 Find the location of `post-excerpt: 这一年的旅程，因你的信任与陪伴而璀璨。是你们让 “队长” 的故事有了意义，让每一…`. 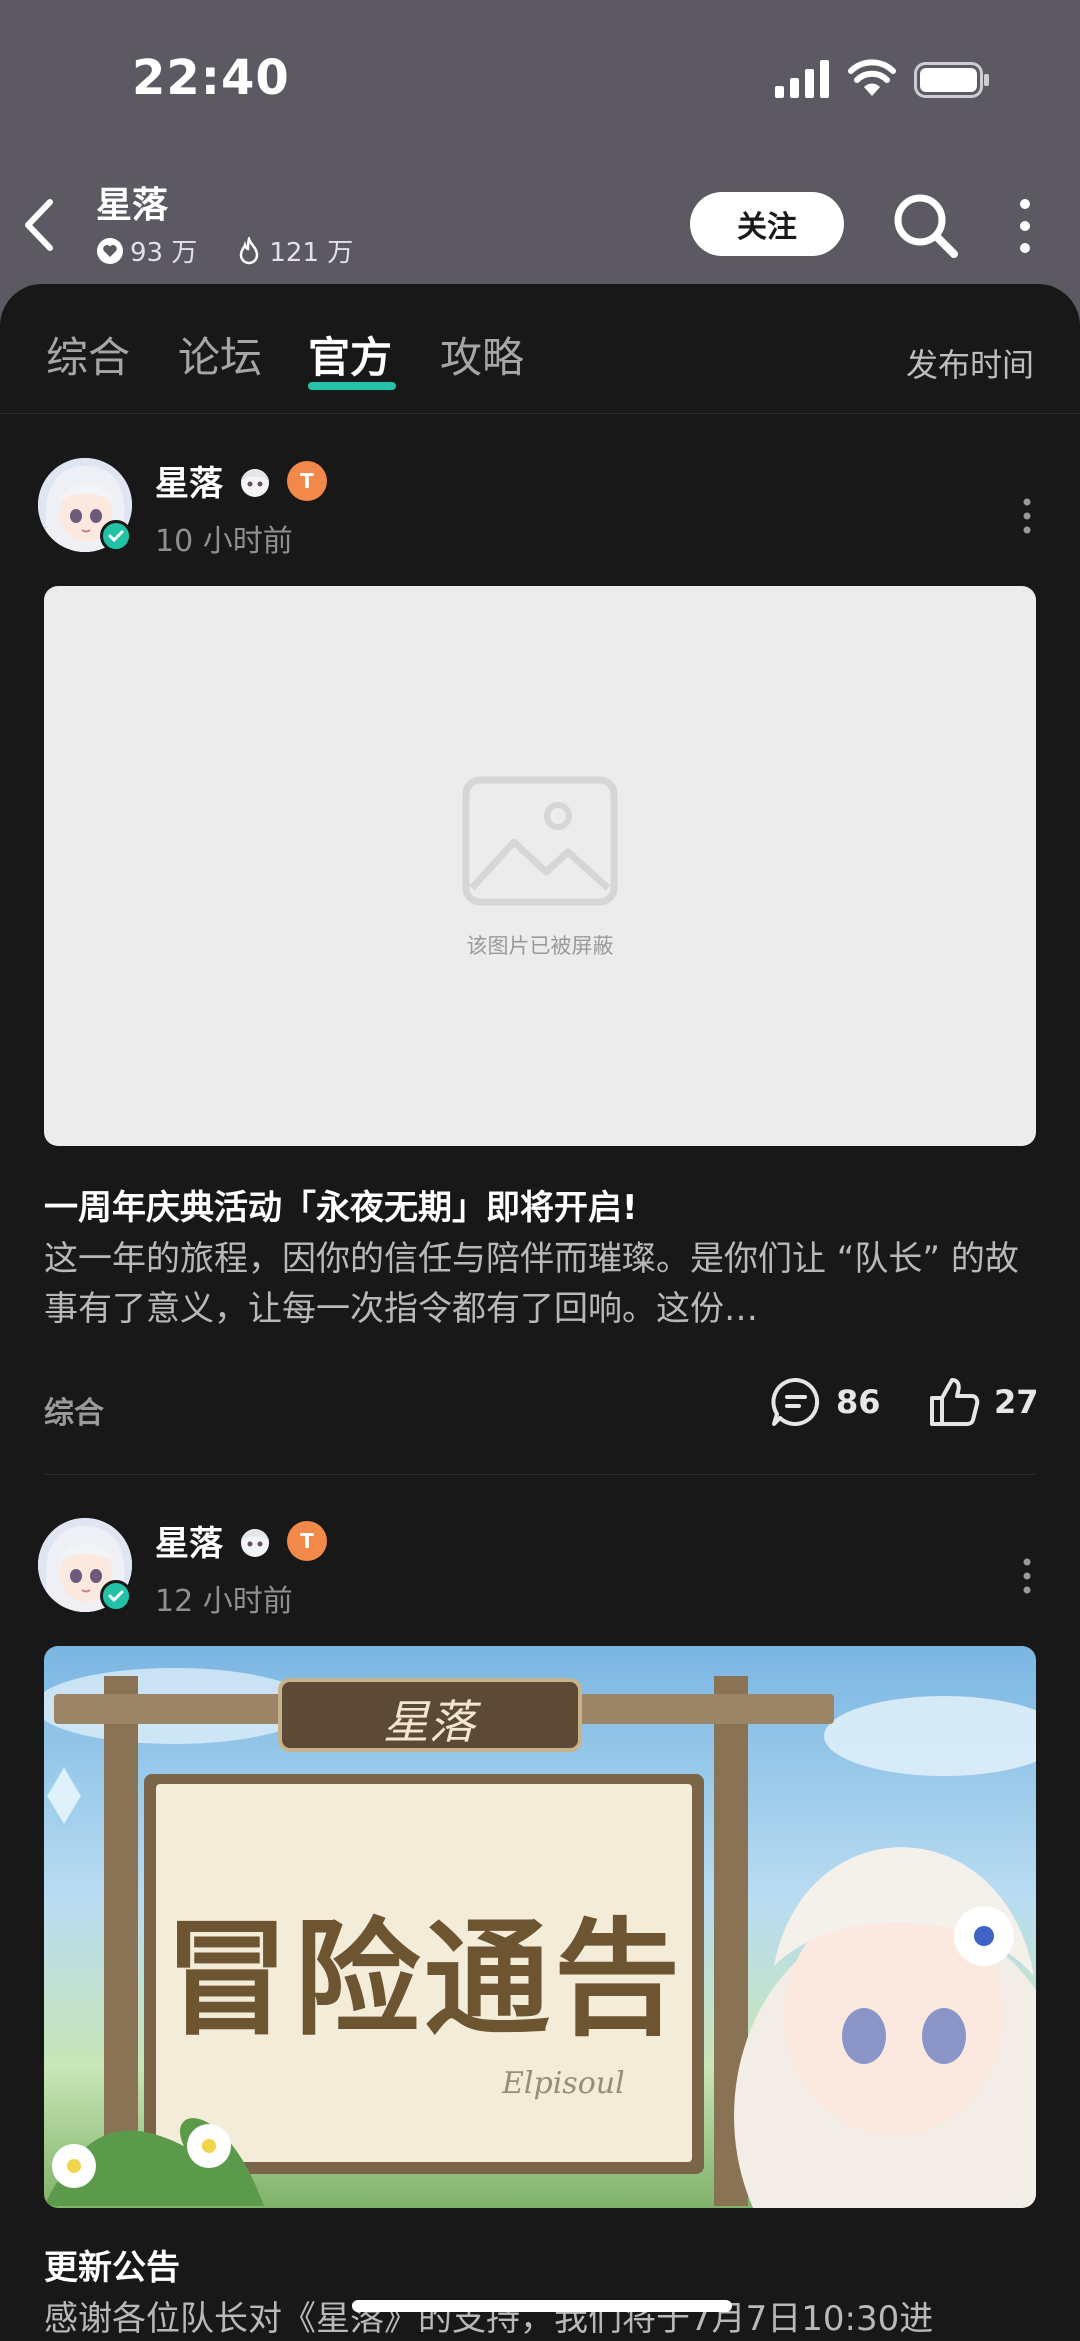

post-excerpt: 这一年的旅程，因你的信任与陪伴而璀璨。是你们让 “队长” 的故事有了意义，让每一… is located at coordinates (544, 1284).